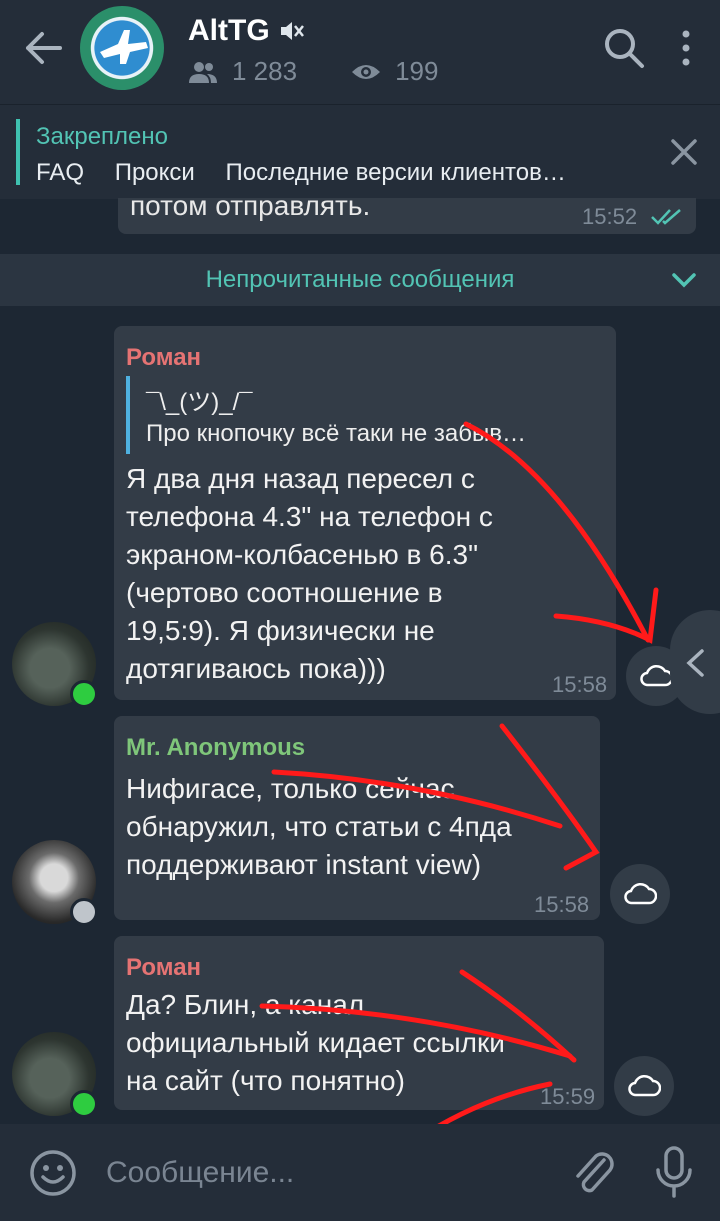 The width and height of the screenshot is (720, 1221). I want to click on back-arrow-icon, so click(44, 48).